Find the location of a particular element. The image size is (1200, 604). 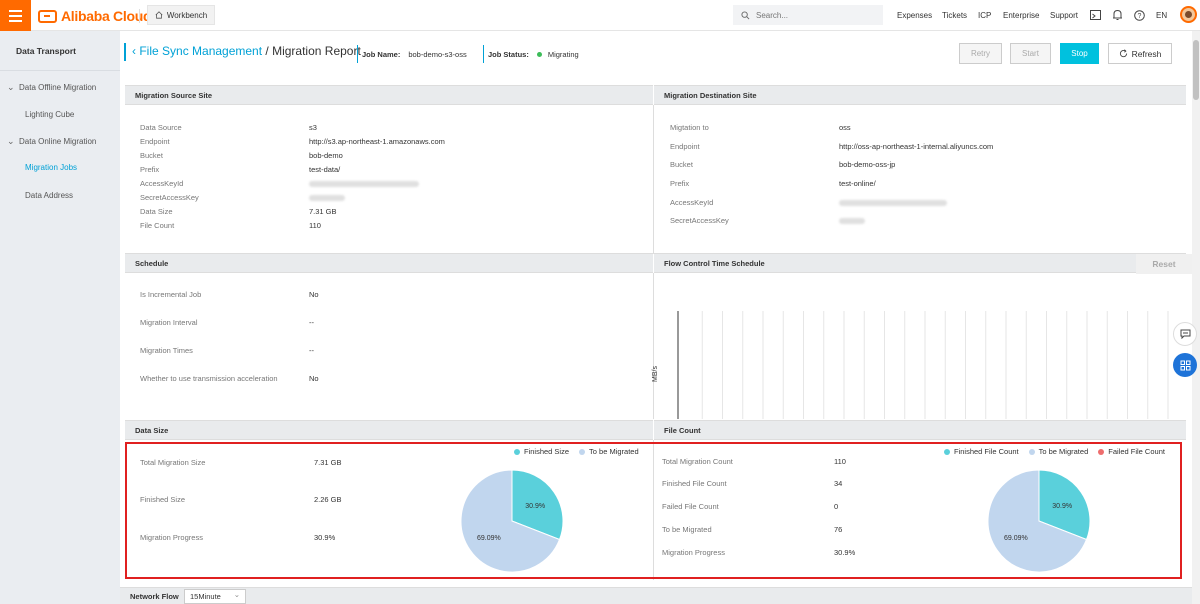

file-count-panel-header: File Count is located at coordinates (920, 430).